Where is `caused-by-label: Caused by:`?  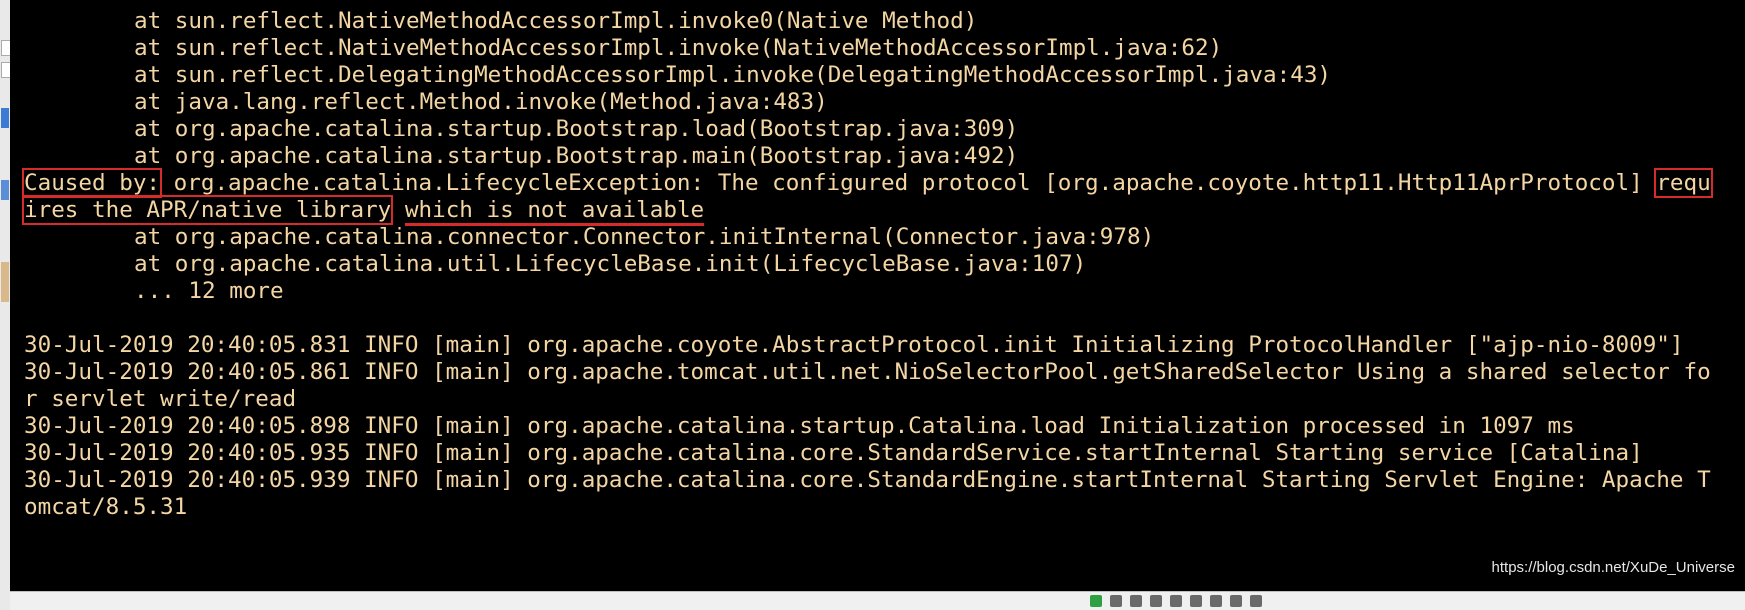 caused-by-label: Caused by: is located at coordinates (92, 183).